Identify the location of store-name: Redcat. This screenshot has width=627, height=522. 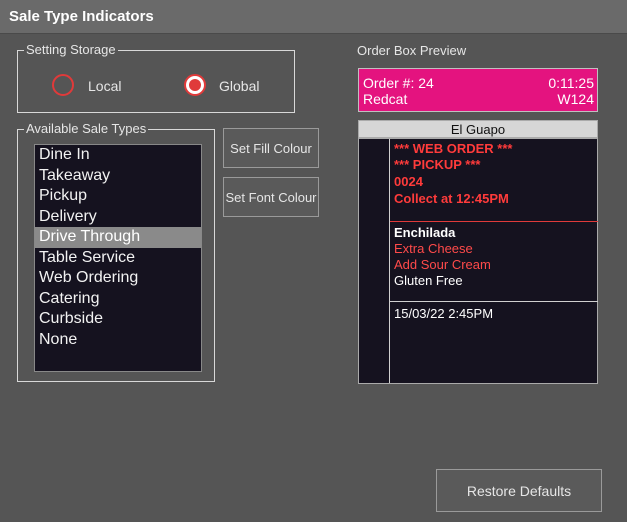
(385, 99).